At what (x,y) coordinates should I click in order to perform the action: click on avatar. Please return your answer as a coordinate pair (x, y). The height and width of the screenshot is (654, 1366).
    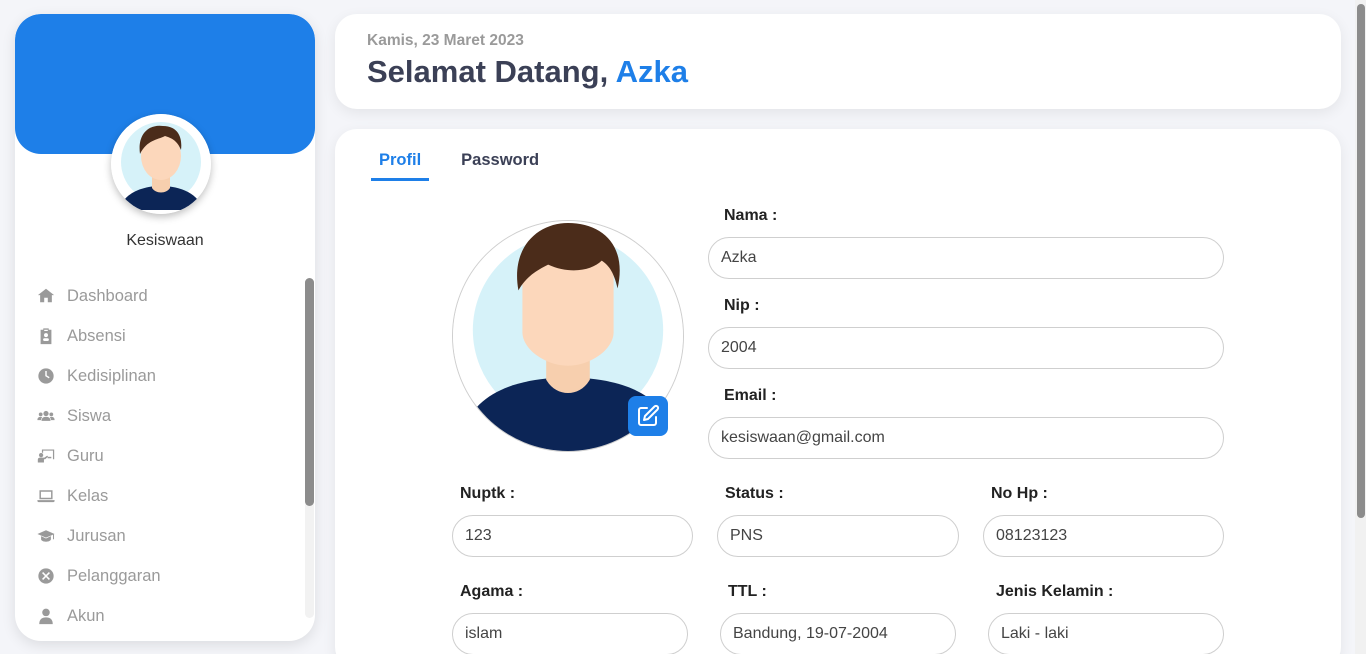
    Looking at the image, I should click on (161, 164).